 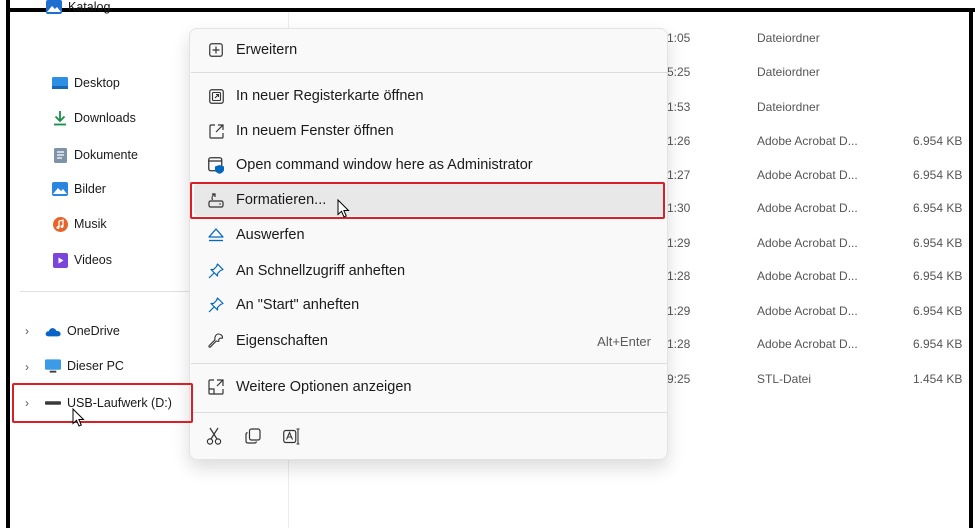 What do you see at coordinates (267, 50) in the screenshot?
I see `menu-item-label: Erweitern` at bounding box center [267, 50].